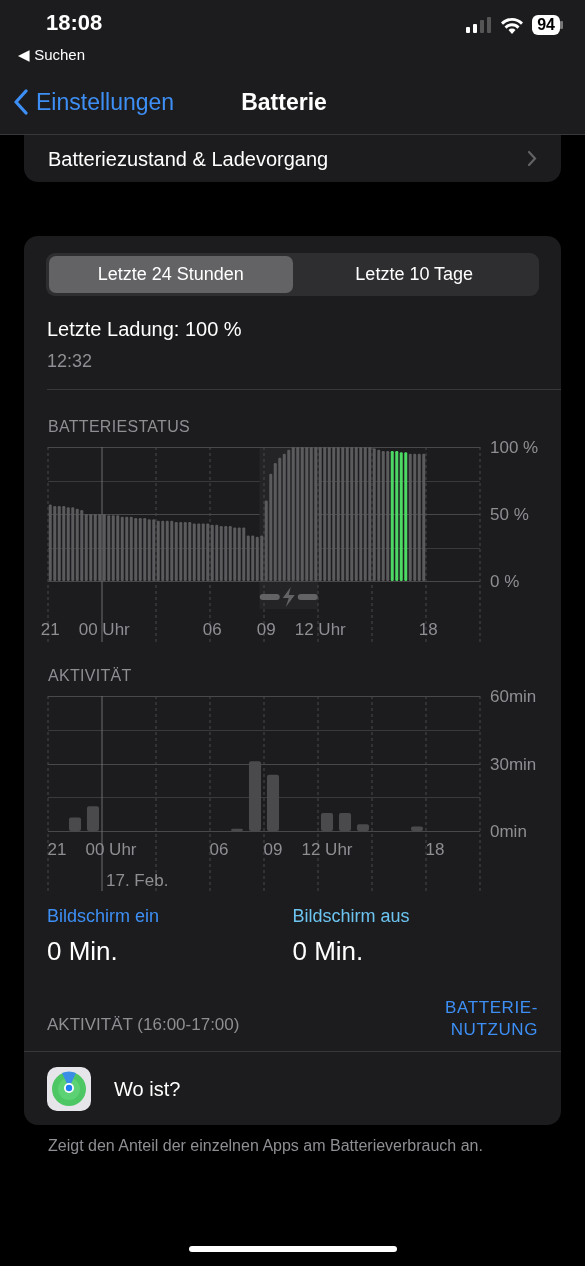 The width and height of the screenshot is (585, 1266). Describe the element at coordinates (351, 916) in the screenshot. I see `stat-label: Bildschirm aus` at that location.